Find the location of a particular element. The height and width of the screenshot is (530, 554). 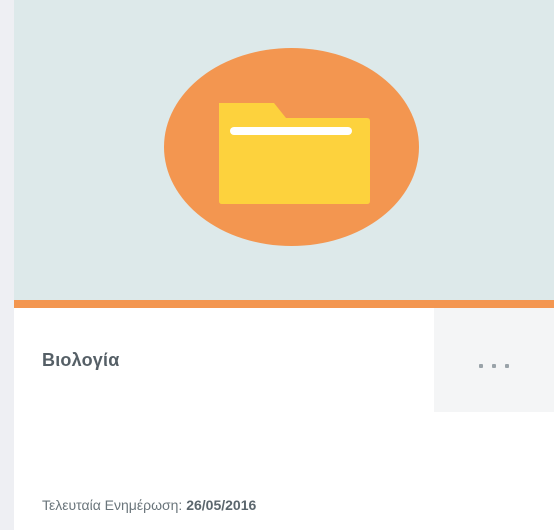

more-dots-icon is located at coordinates (494, 366).